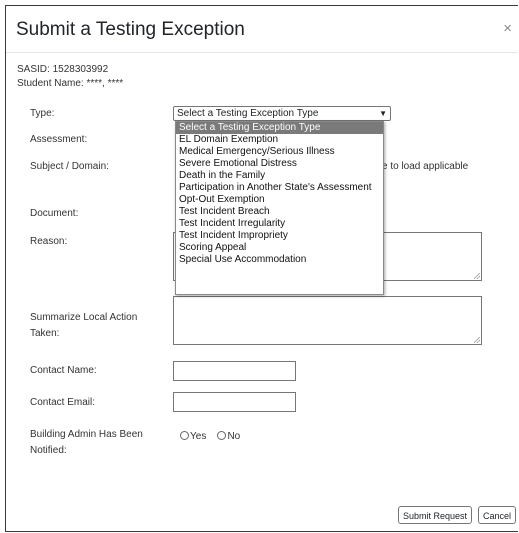 The height and width of the screenshot is (533, 519). Describe the element at coordinates (86, 442) in the screenshot. I see `building-admin-label: Building Admin Has Been Notified:` at that location.